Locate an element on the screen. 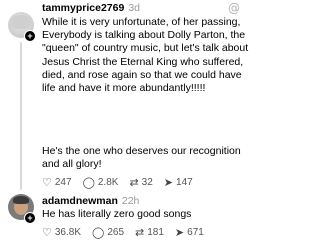 This screenshot has height=250, width=320. reply-username: adamdnewman 22h is located at coordinates (90, 201).